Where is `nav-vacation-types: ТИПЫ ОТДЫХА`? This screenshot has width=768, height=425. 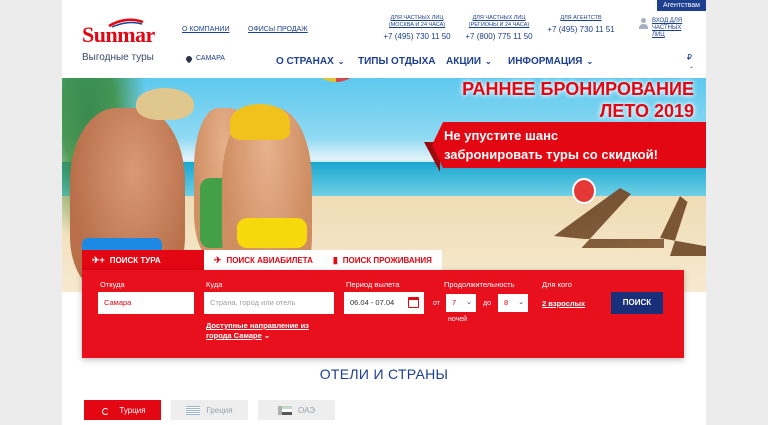 nav-vacation-types: ТИПЫ ОТДЫХА is located at coordinates (397, 61).